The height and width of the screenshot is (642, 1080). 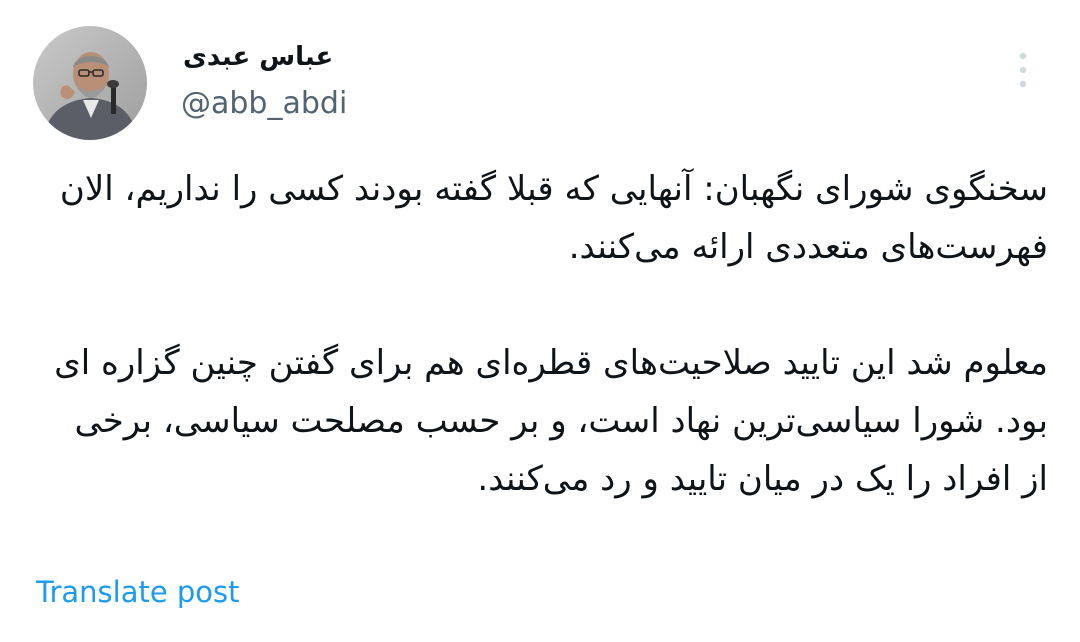 I want to click on avatar, so click(x=90, y=83).